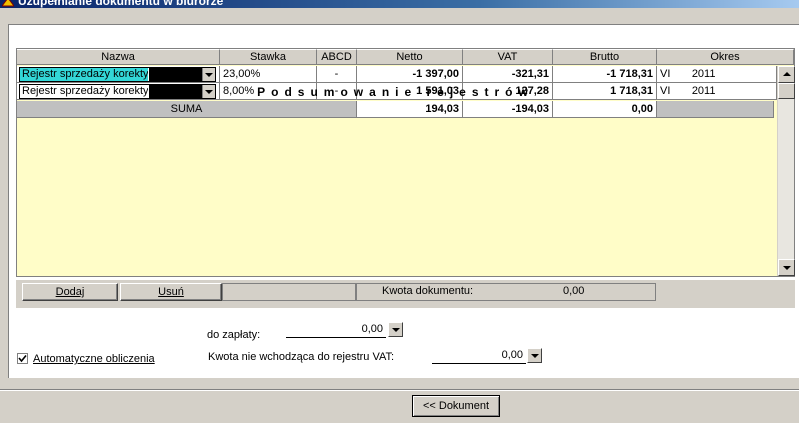 This screenshot has height=423, width=799. I want to click on back-to-document-button: << Dokument, so click(456, 406).